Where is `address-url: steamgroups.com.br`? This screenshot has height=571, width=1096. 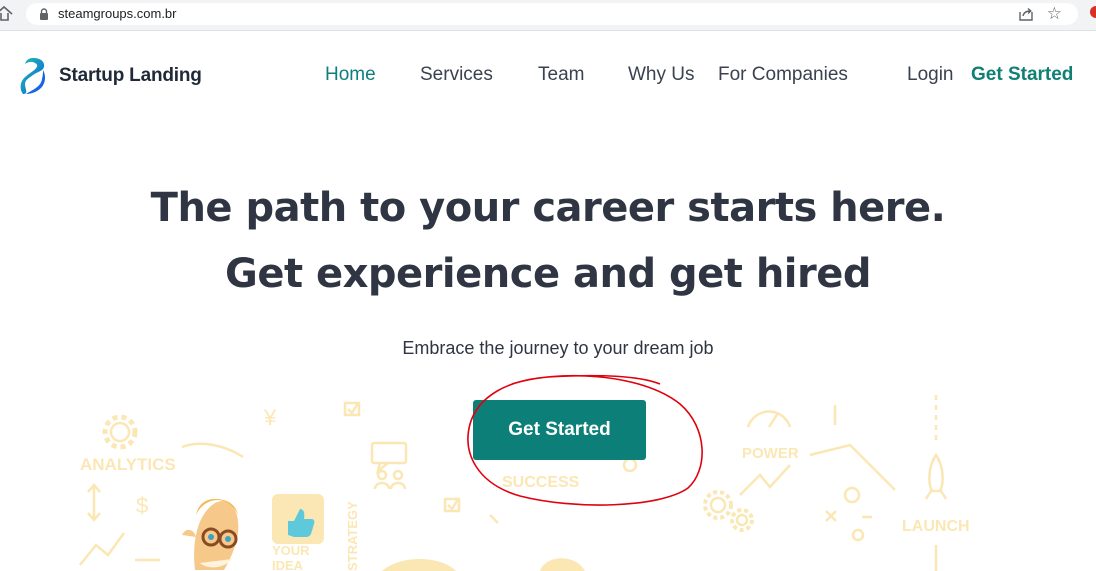 address-url: steamgroups.com.br is located at coordinates (117, 13).